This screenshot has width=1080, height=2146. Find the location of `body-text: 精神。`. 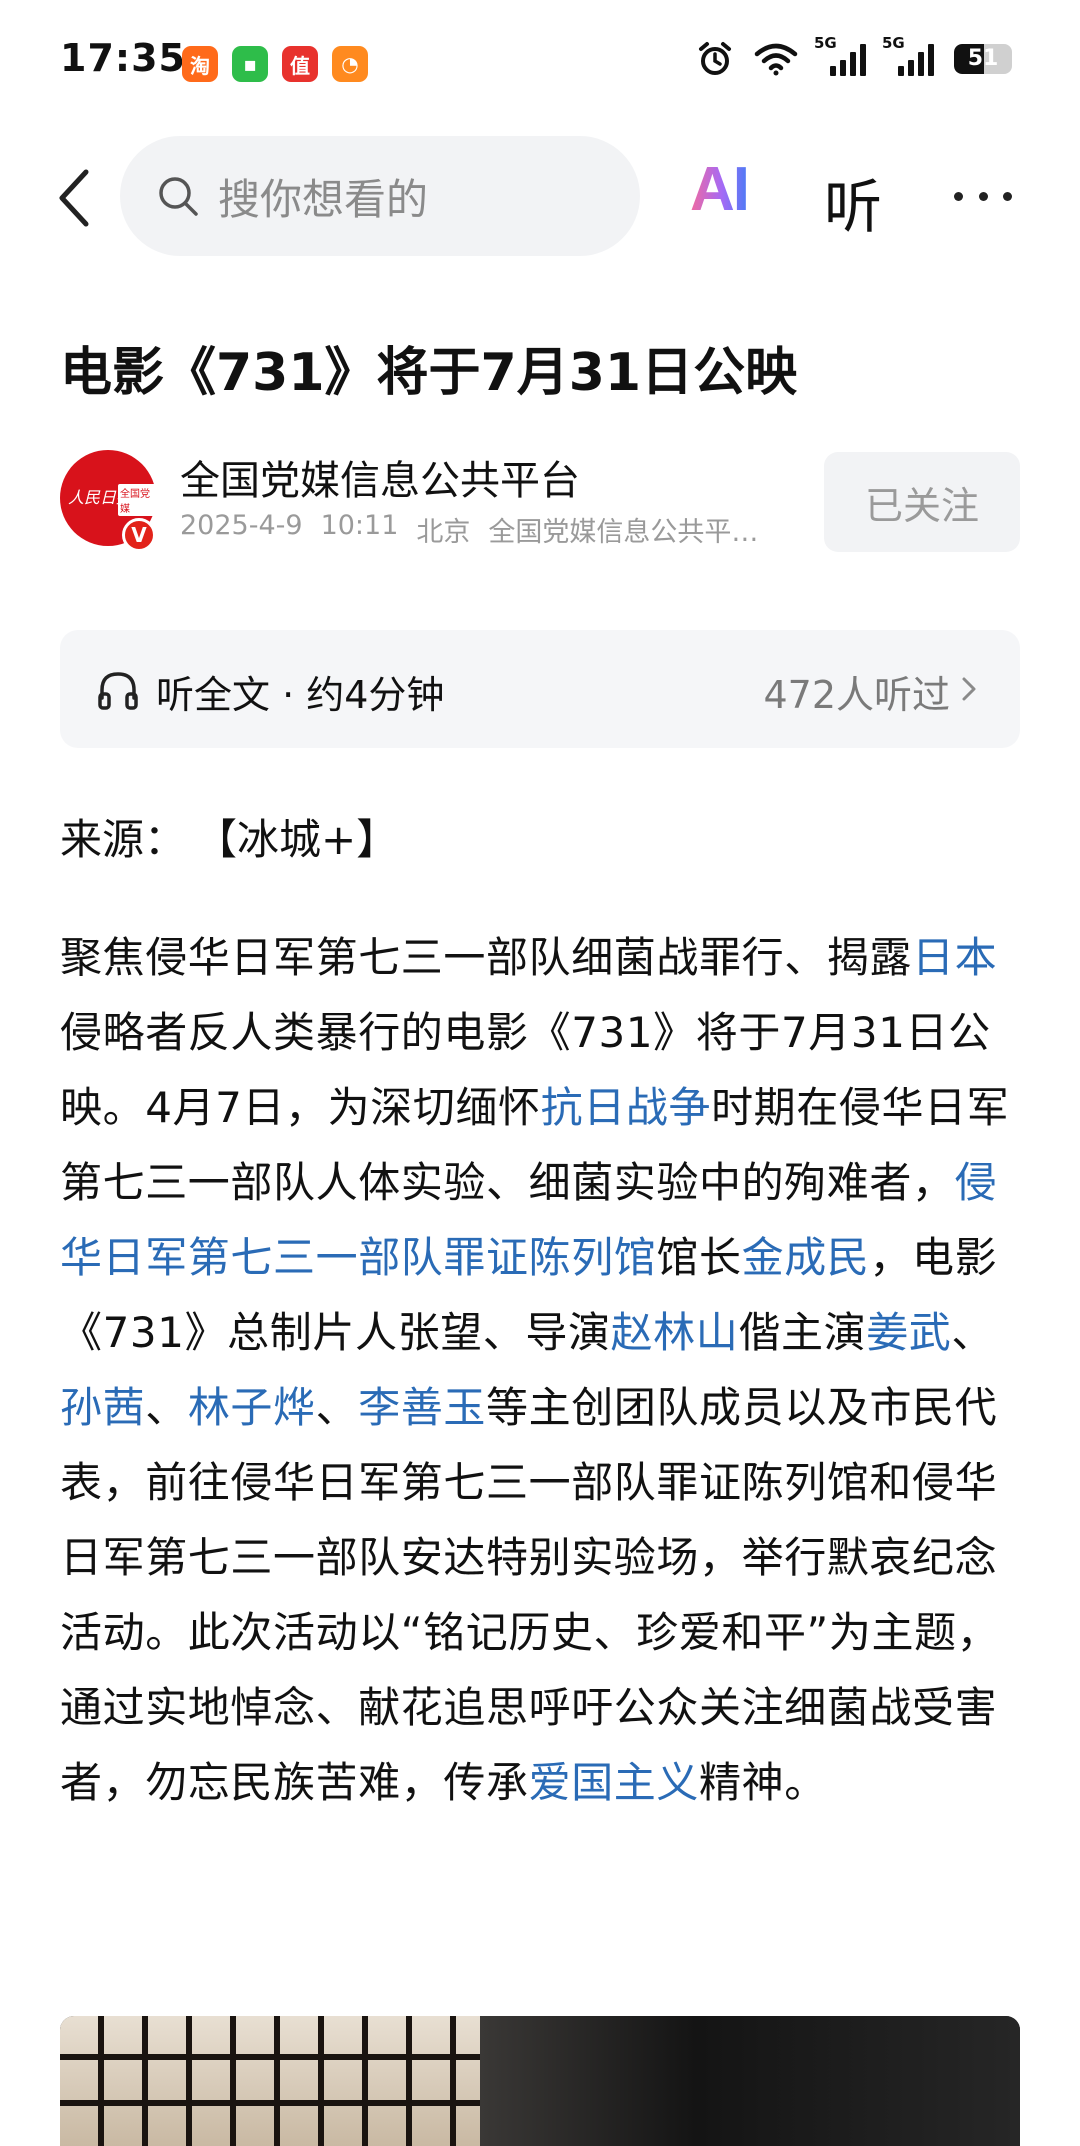

body-text: 精神。 is located at coordinates (763, 1782).